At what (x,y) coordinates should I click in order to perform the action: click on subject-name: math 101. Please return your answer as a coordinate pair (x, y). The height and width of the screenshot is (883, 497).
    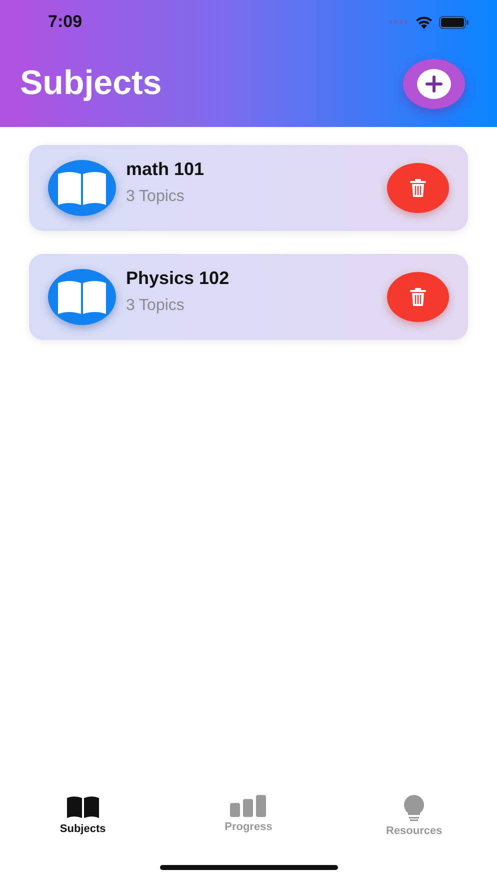
    Looking at the image, I should click on (166, 169).